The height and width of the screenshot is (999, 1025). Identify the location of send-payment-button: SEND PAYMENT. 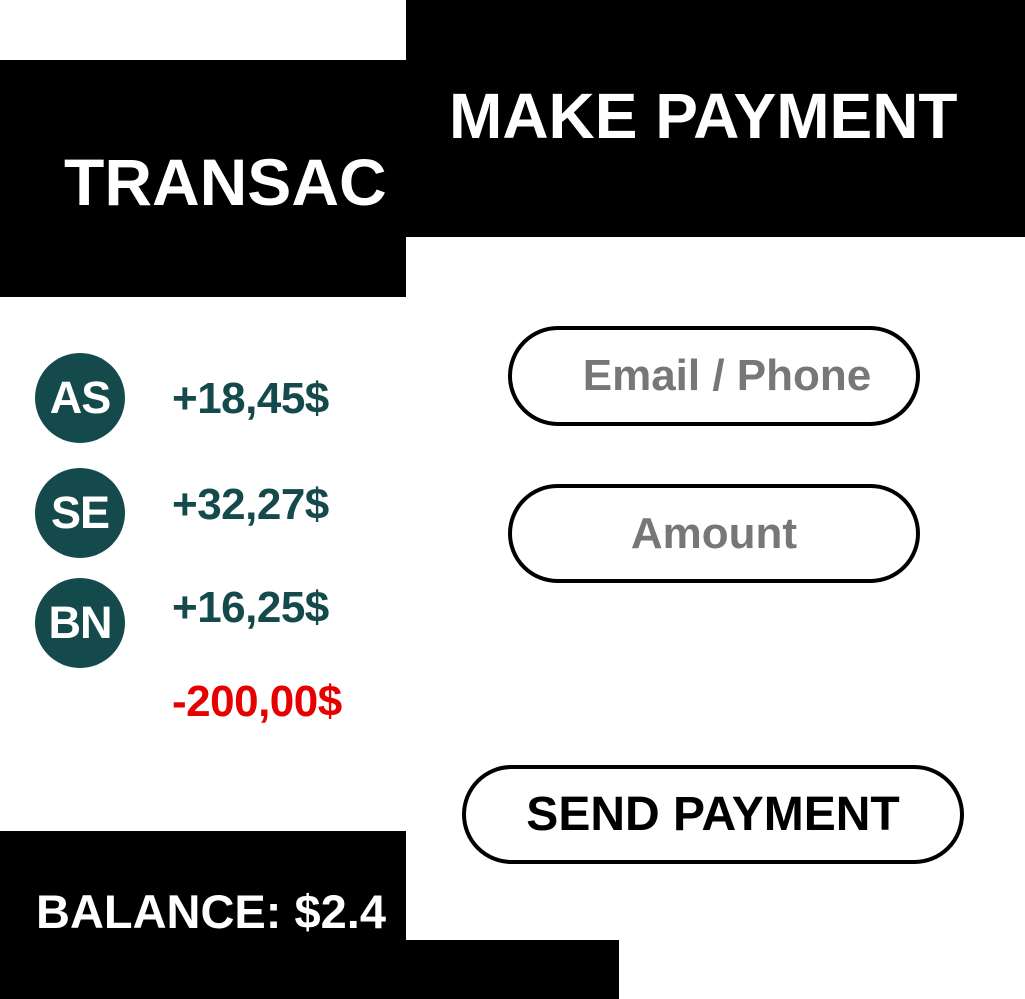
(713, 814).